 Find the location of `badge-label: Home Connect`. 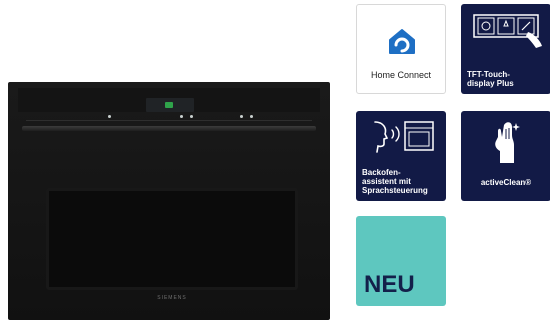

badge-label: Home Connect is located at coordinates (401, 75).